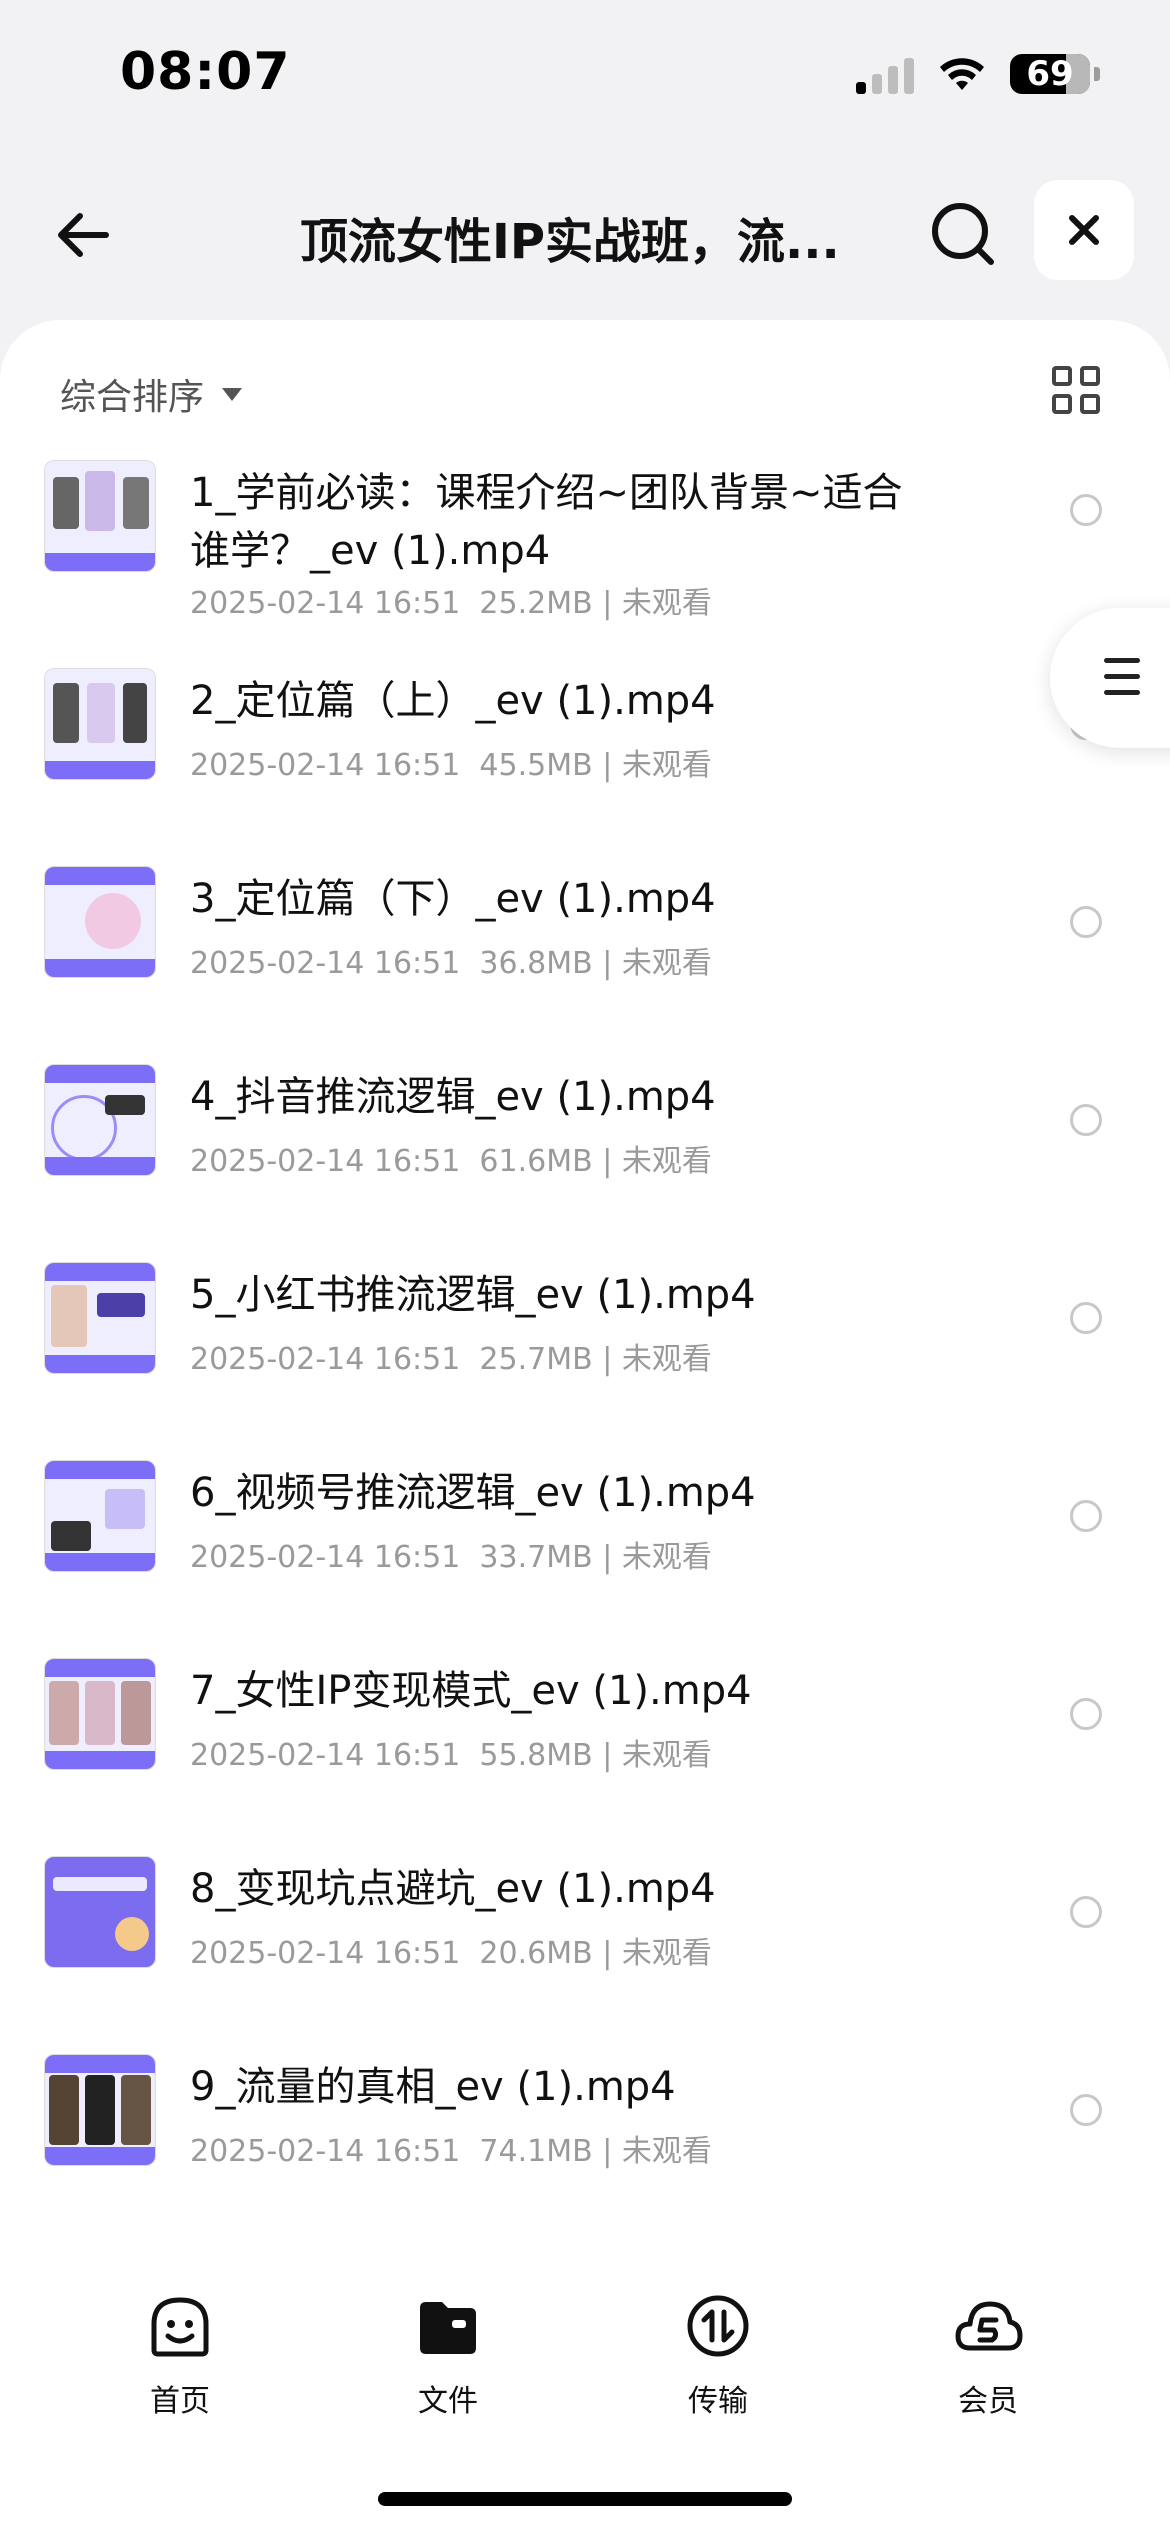 The image size is (1170, 2532). I want to click on search-icon, so click(963, 234).